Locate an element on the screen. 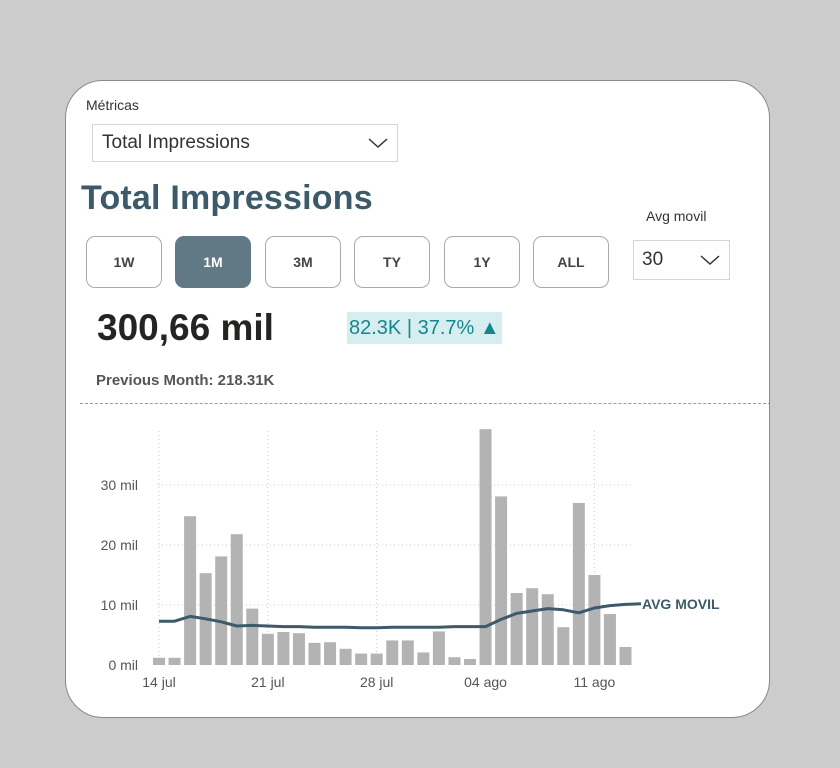 This screenshot has height=768, width=840. x-tick-label: 28 jul is located at coordinates (376, 682).